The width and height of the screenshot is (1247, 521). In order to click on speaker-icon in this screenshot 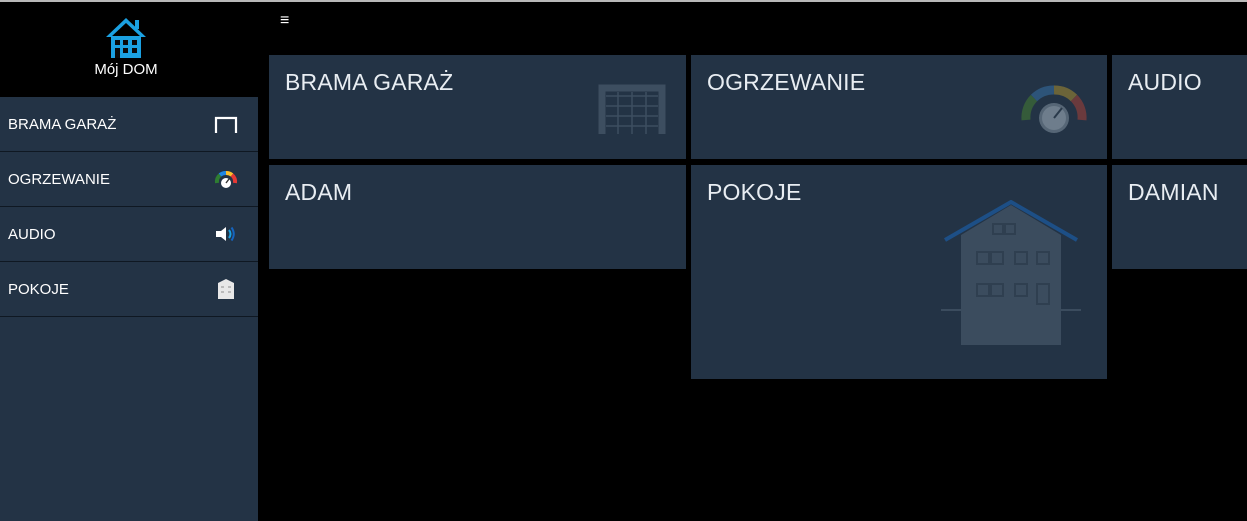, I will do `click(225, 234)`.